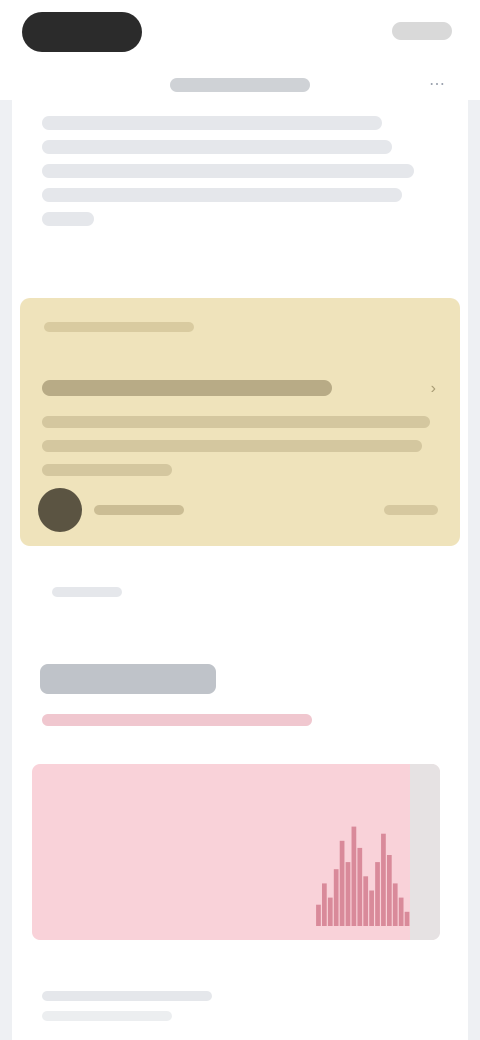 The height and width of the screenshot is (1040, 480). I want to click on right-gutter, so click(474, 570).